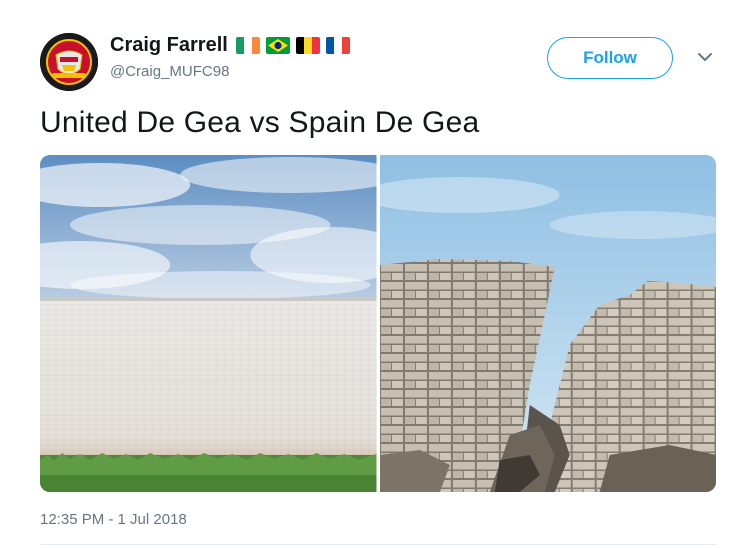 This screenshot has width=750, height=548. Describe the element at coordinates (169, 45) in the screenshot. I see `display-name: Craig Farrell` at that location.